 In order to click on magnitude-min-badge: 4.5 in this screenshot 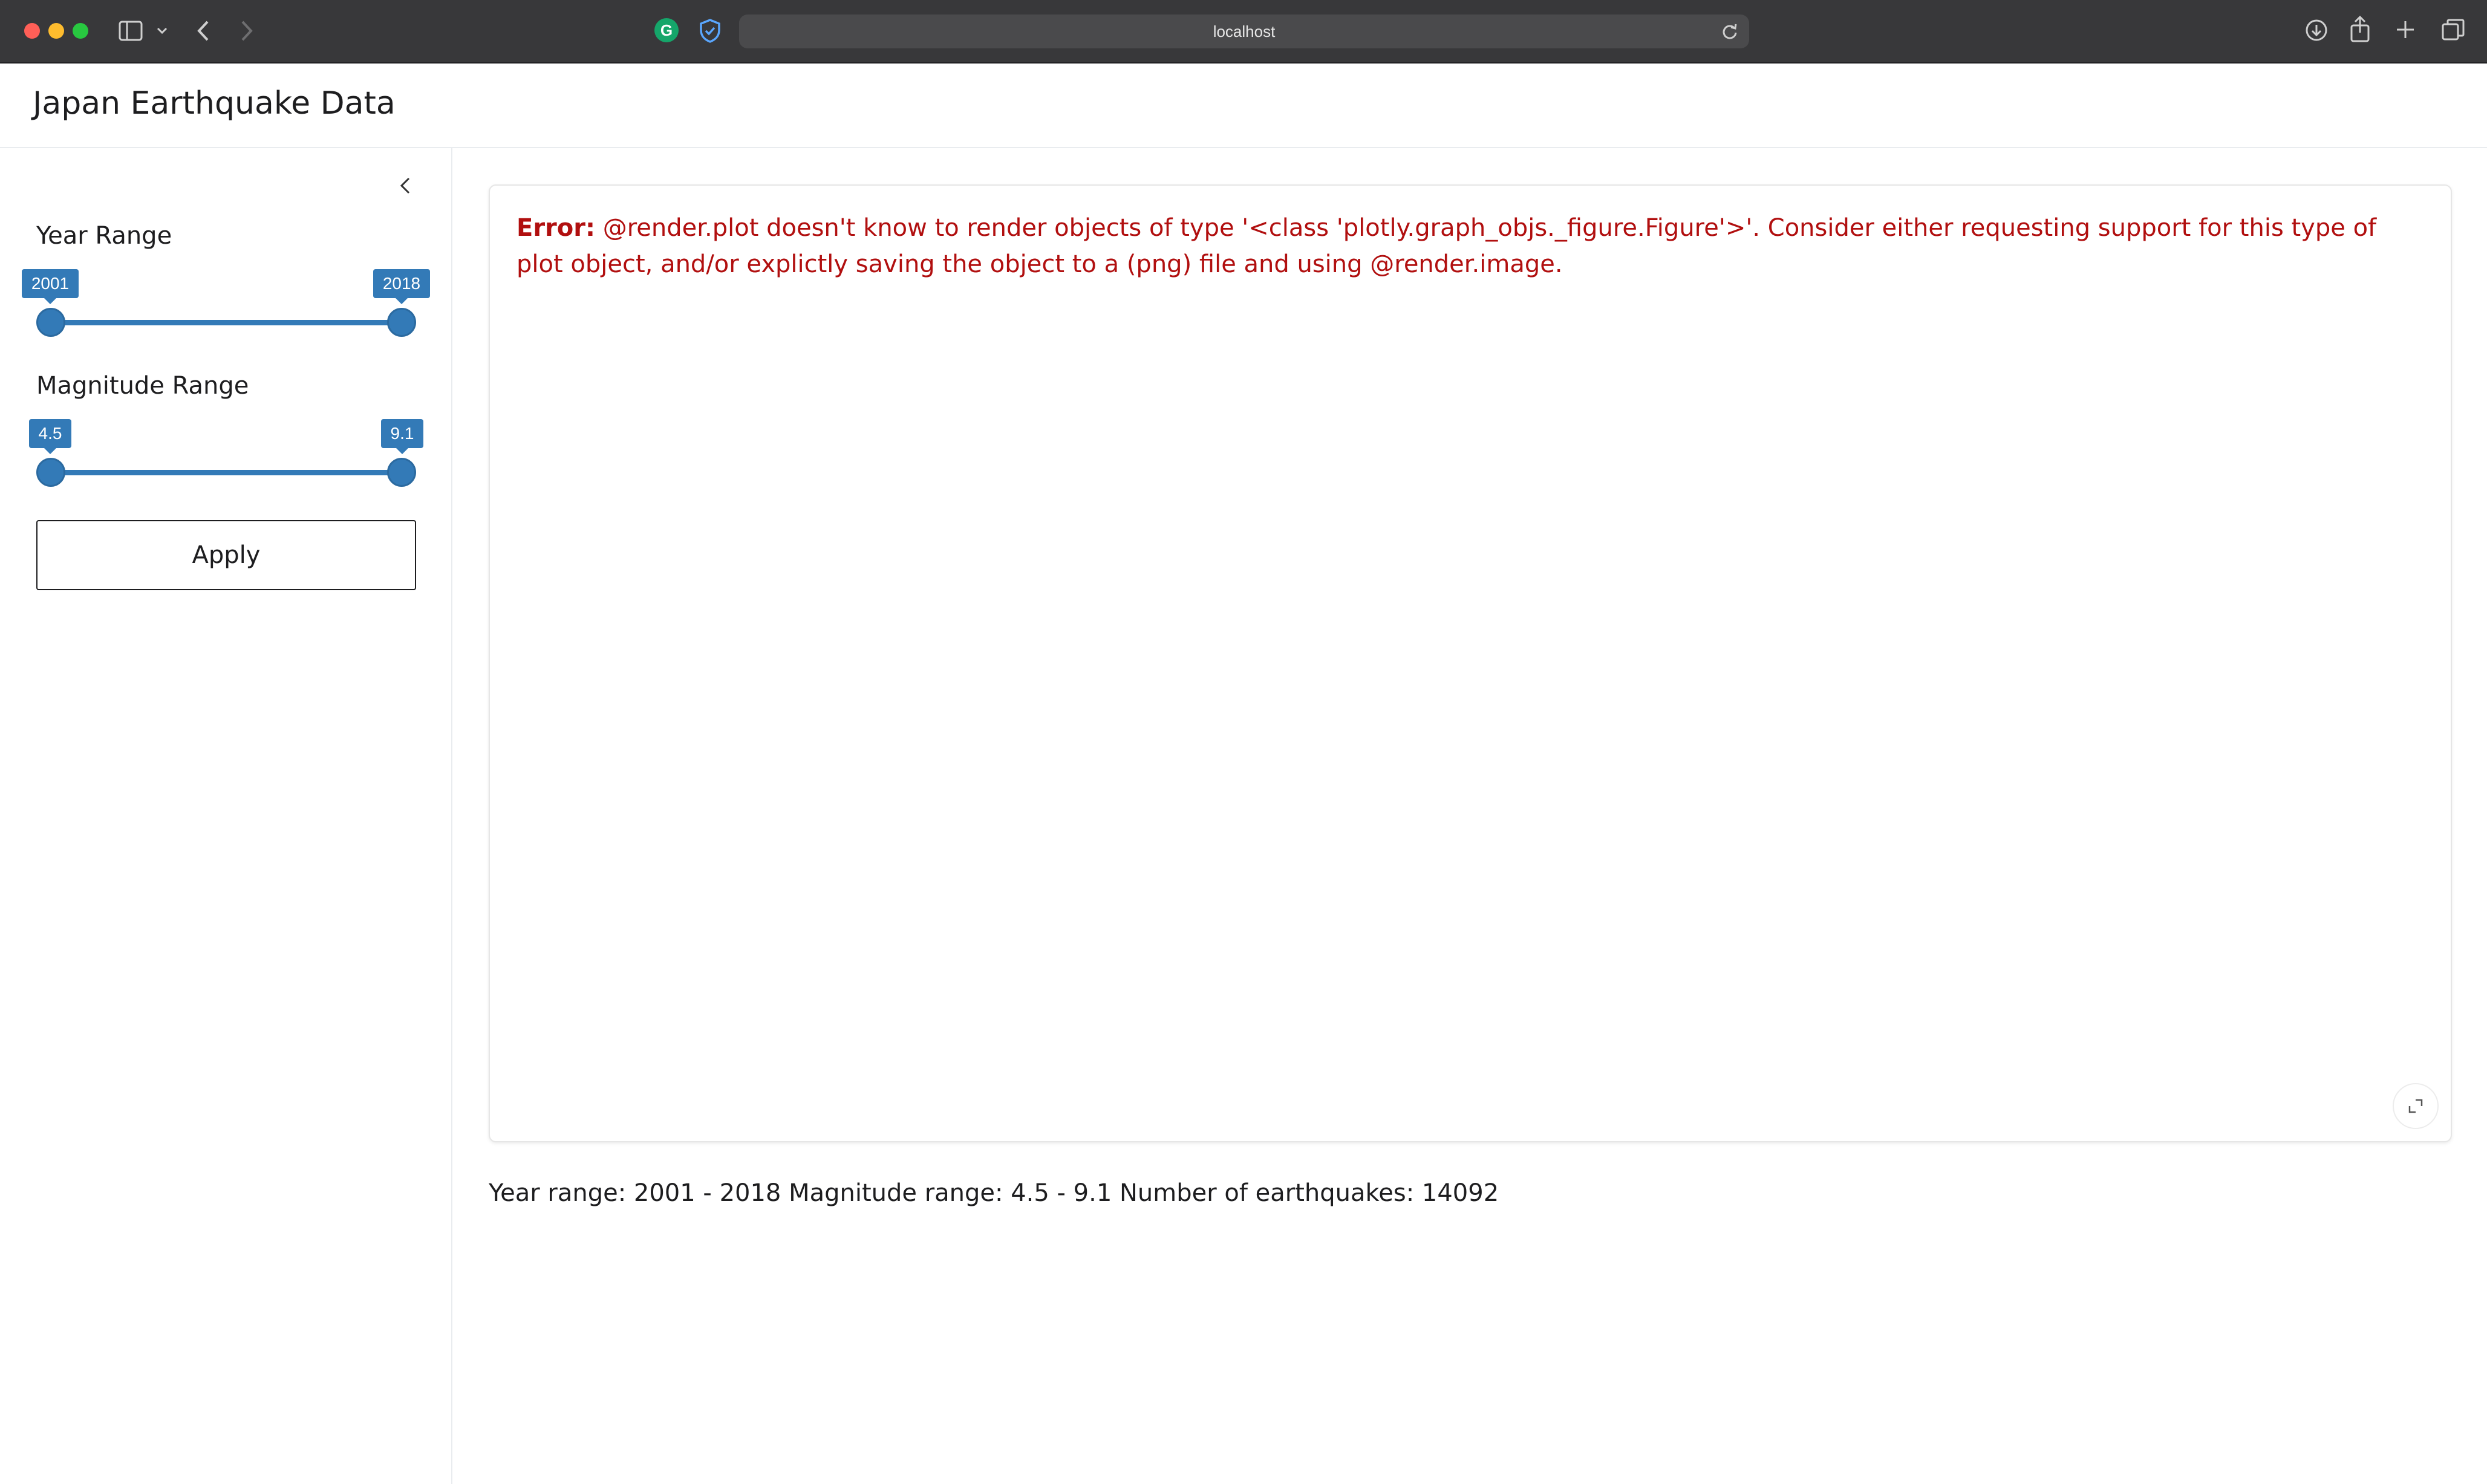, I will do `click(50, 436)`.